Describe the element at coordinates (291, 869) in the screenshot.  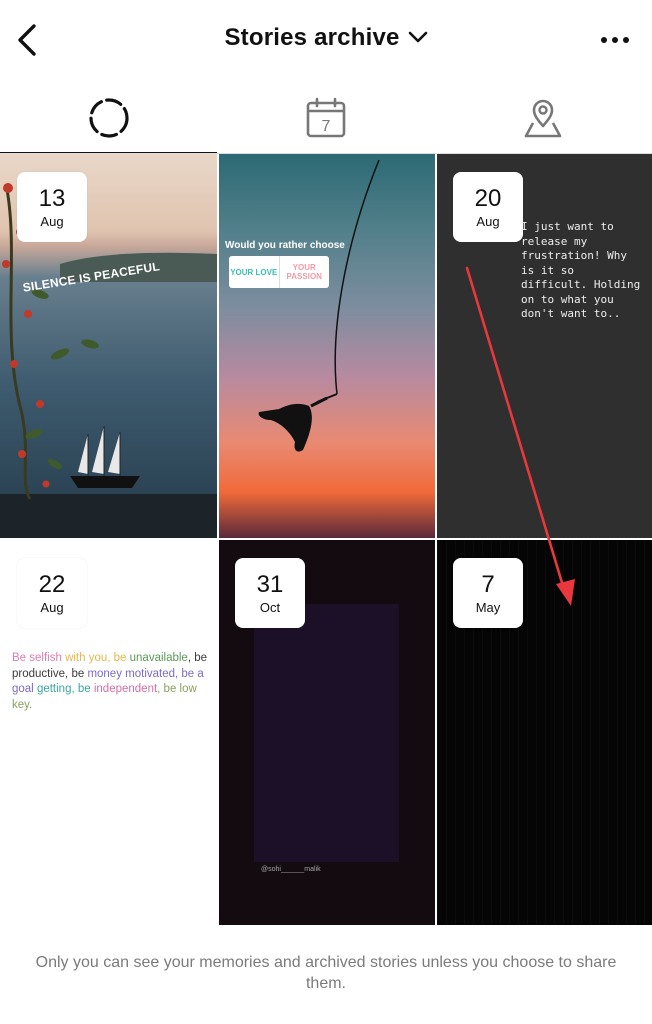
I see `story-handle: @sohi______malik` at that location.